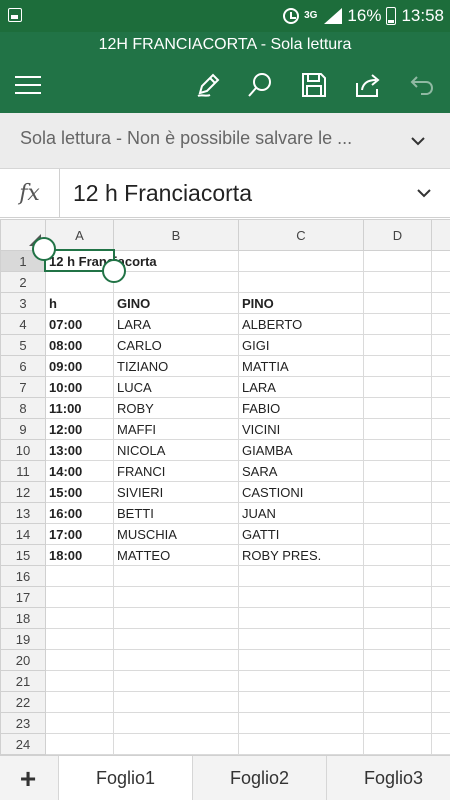 The width and height of the screenshot is (450, 800). What do you see at coordinates (23, 702) in the screenshot?
I see `row-header: 22` at bounding box center [23, 702].